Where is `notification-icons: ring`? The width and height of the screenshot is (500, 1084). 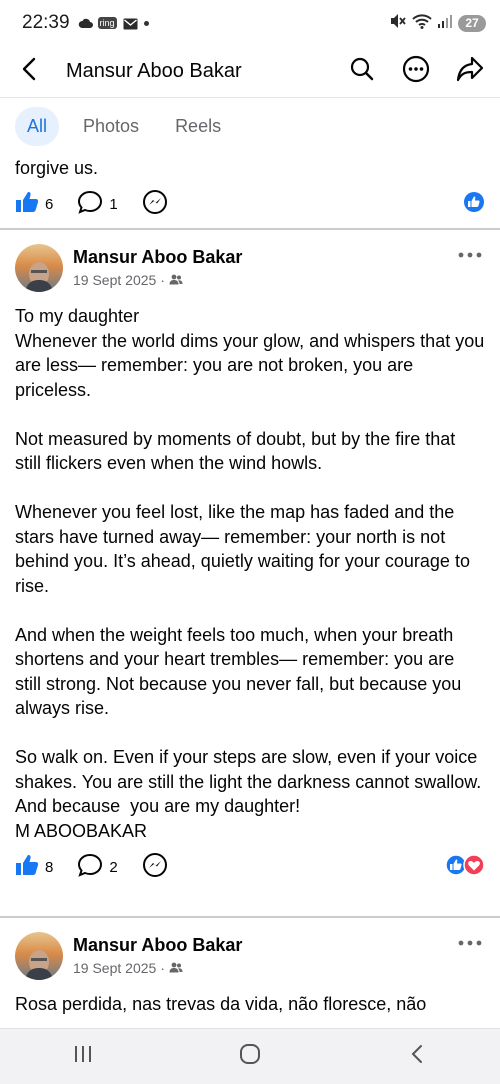
notification-icons: ring is located at coordinates (113, 23).